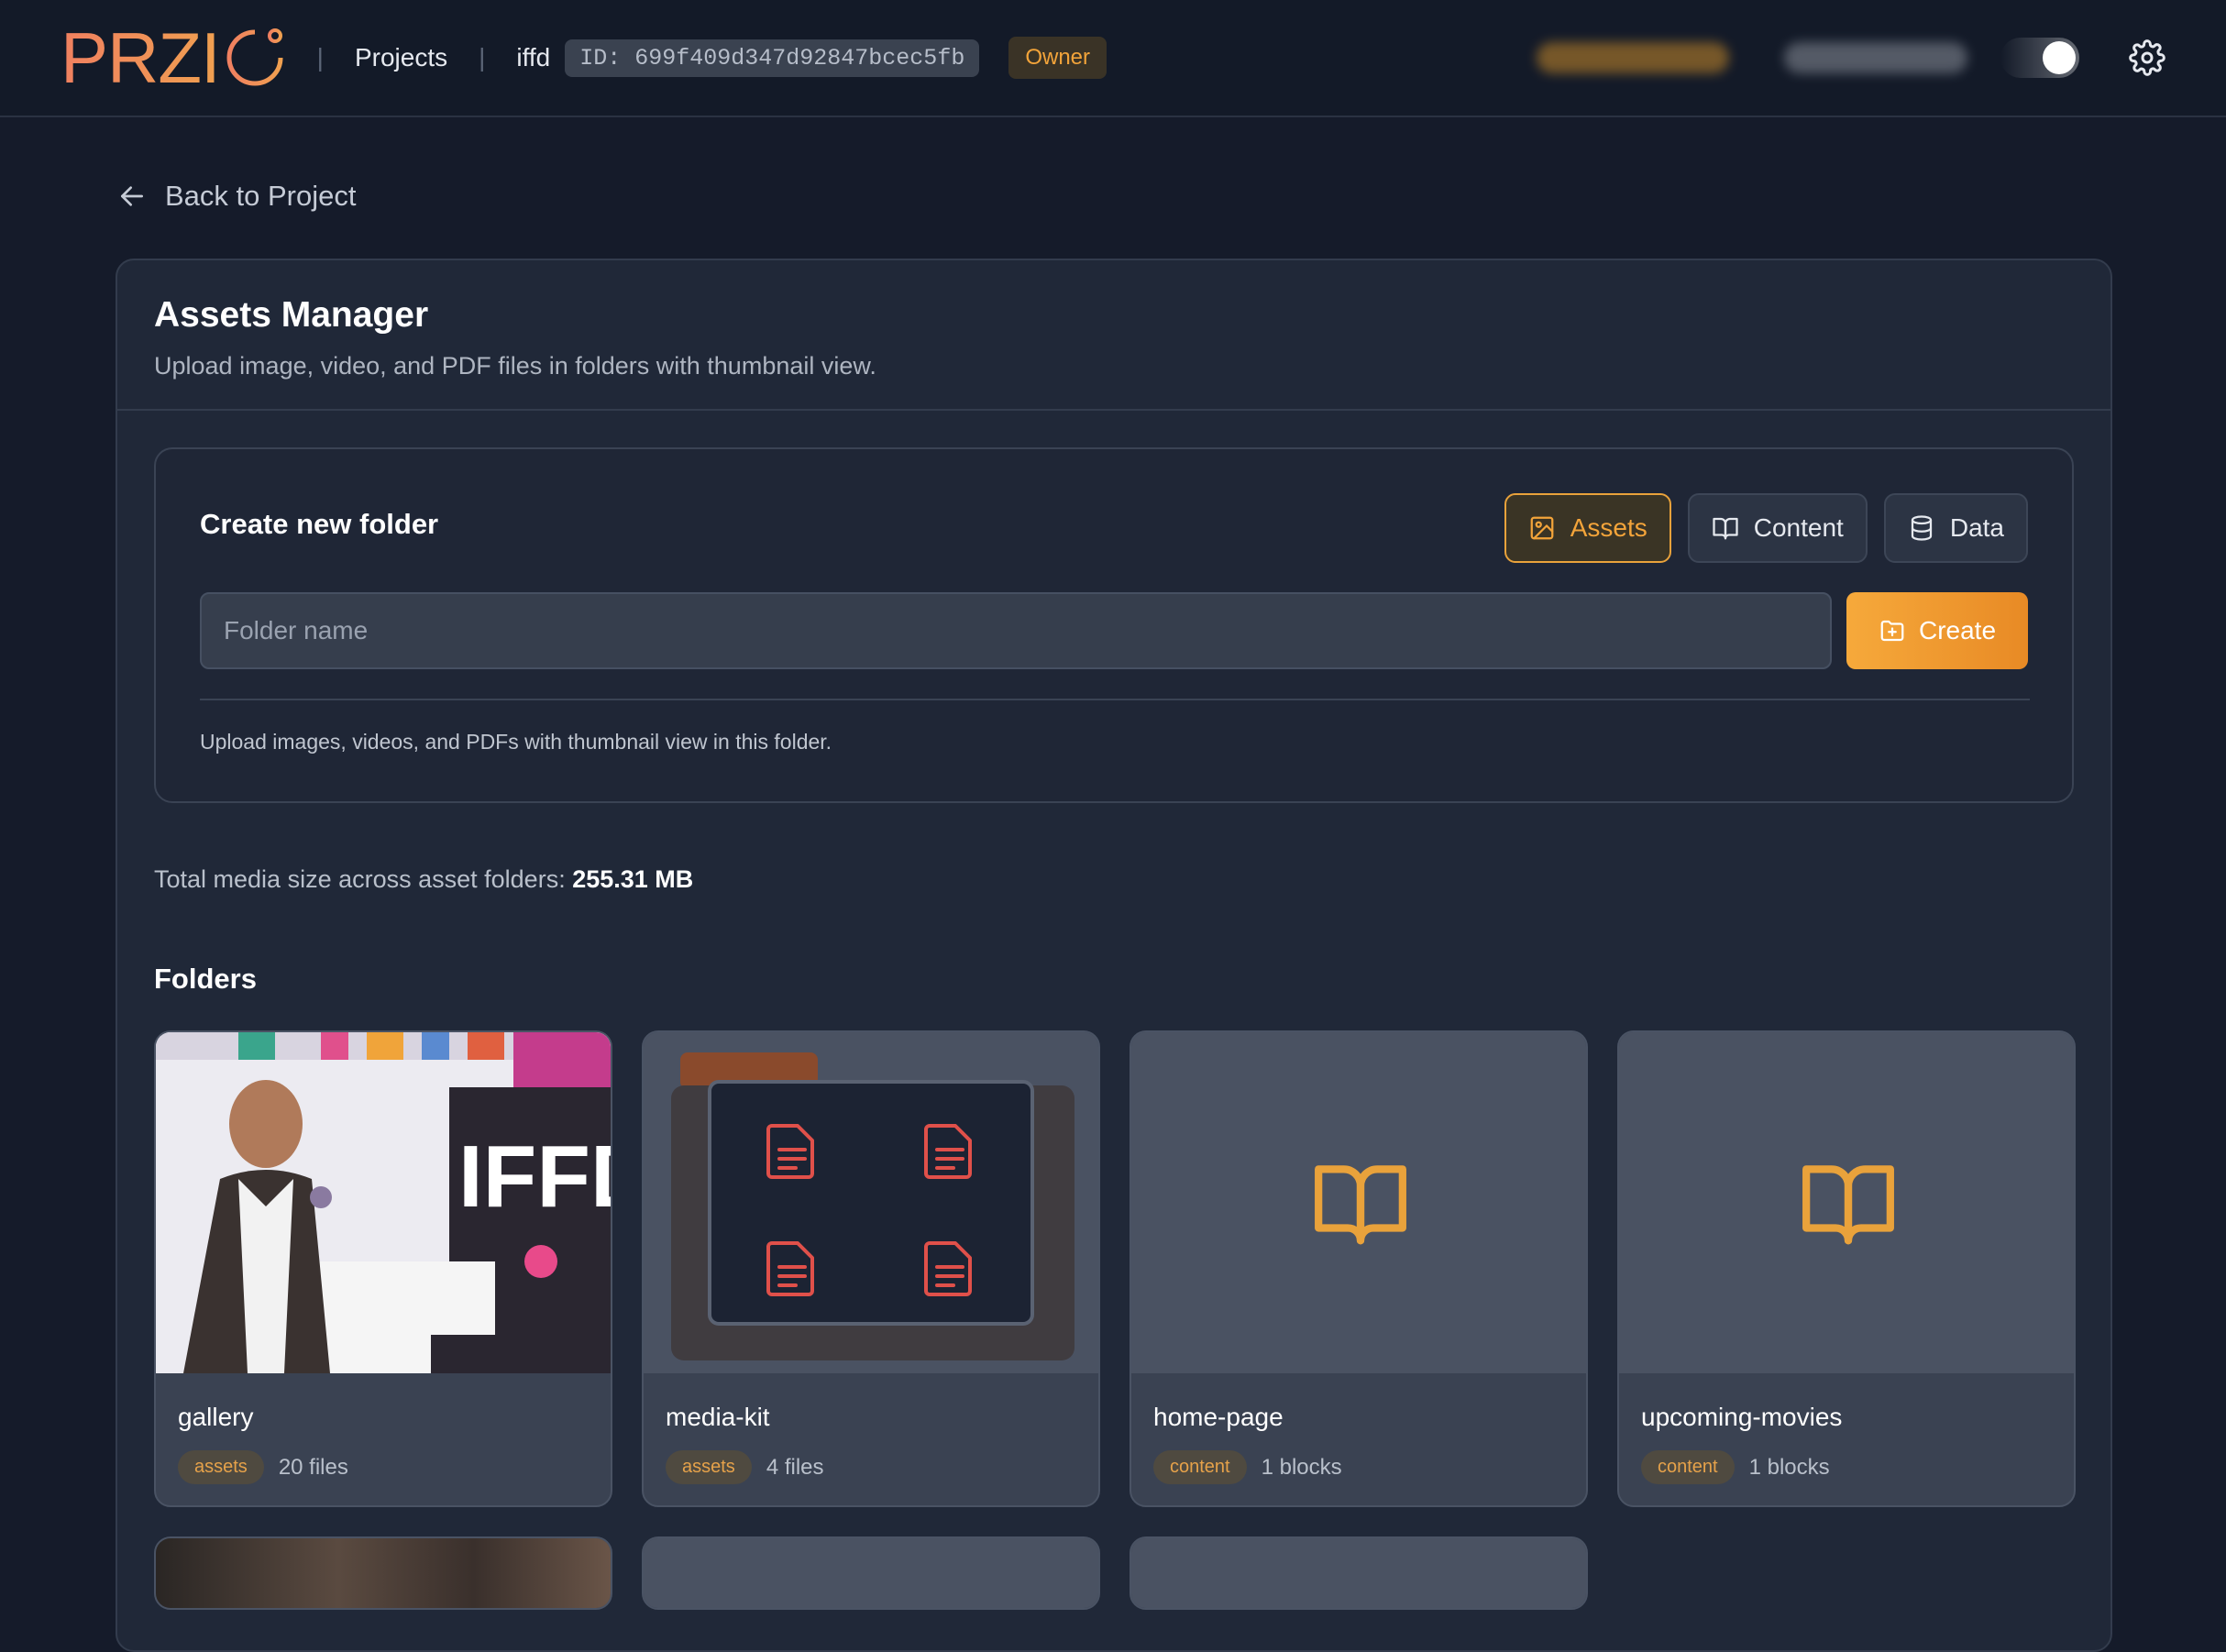 The image size is (2226, 1652). I want to click on toggle-knob, so click(2059, 57).